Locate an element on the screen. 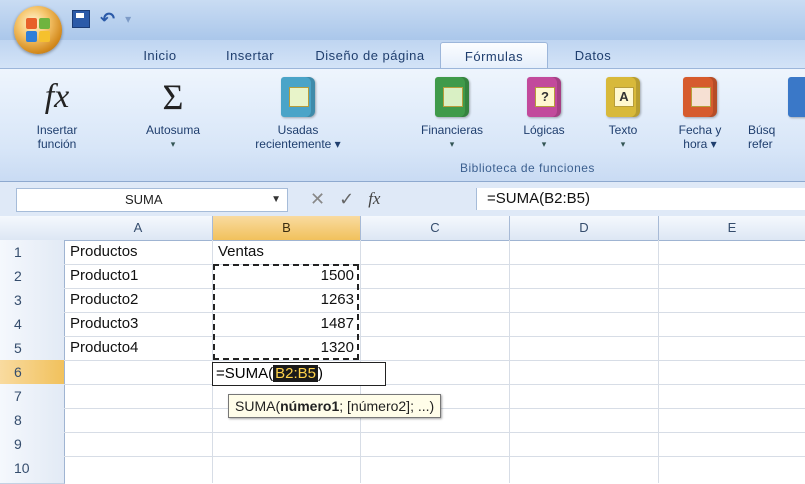 The height and width of the screenshot is (484, 805). cell-a3: Producto2 is located at coordinates (104, 300).